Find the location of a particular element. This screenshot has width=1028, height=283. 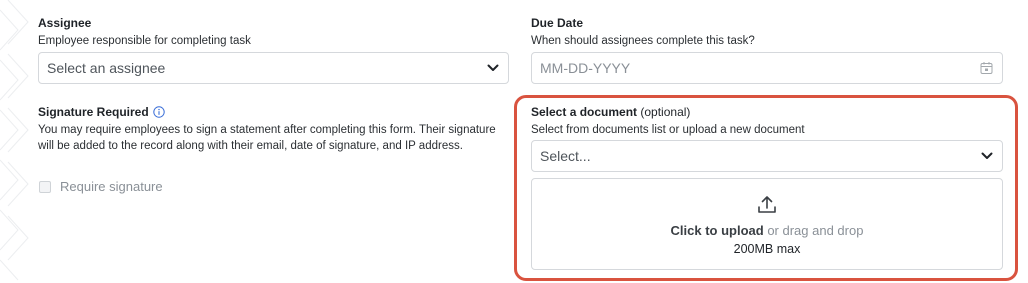

upload-instructions: Click to upload or drag and drop is located at coordinates (767, 230).